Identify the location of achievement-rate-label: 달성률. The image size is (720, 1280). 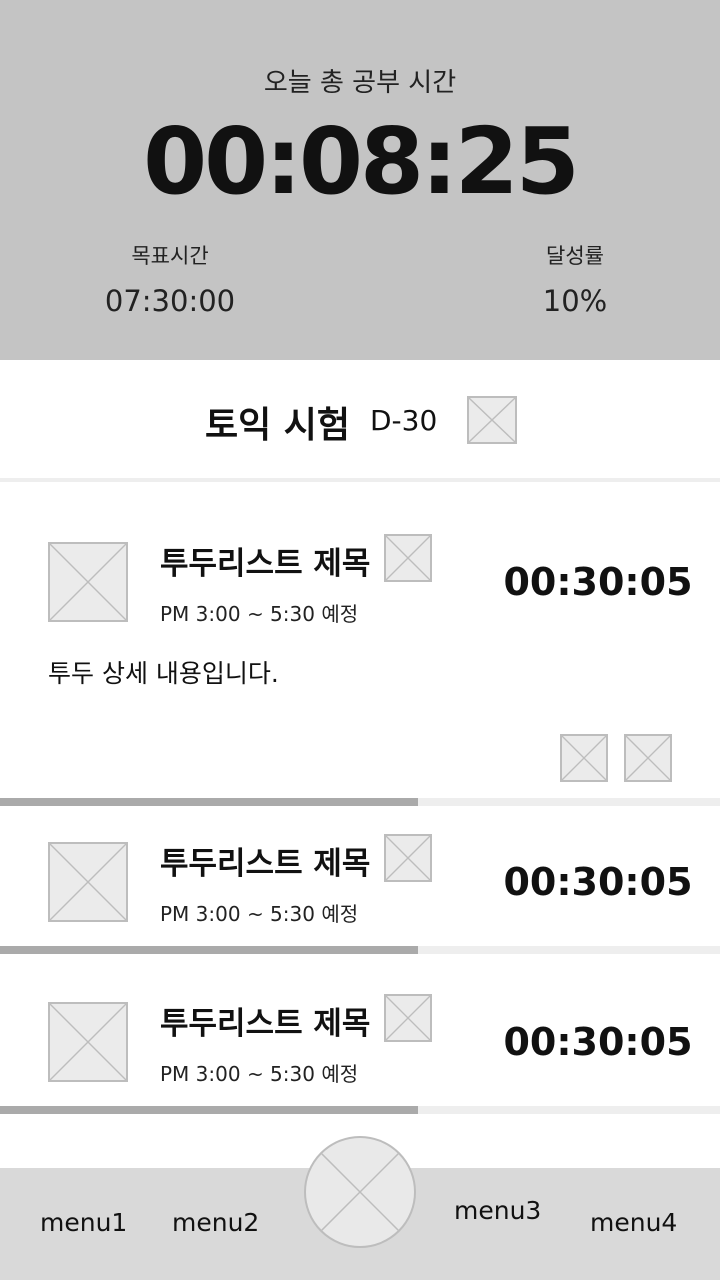
(575, 256).